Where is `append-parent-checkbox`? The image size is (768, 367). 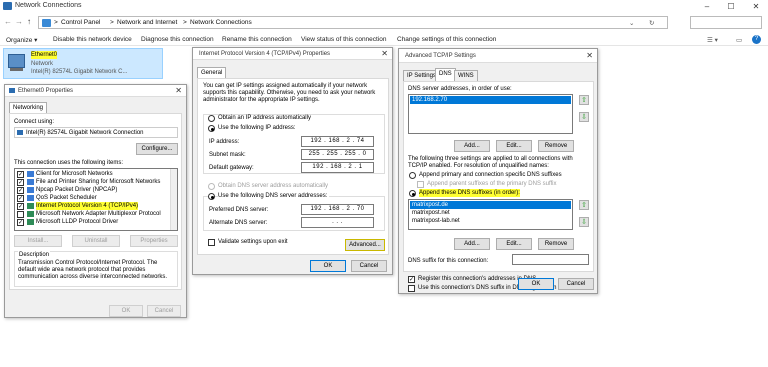
append-parent-checkbox is located at coordinates (420, 184).